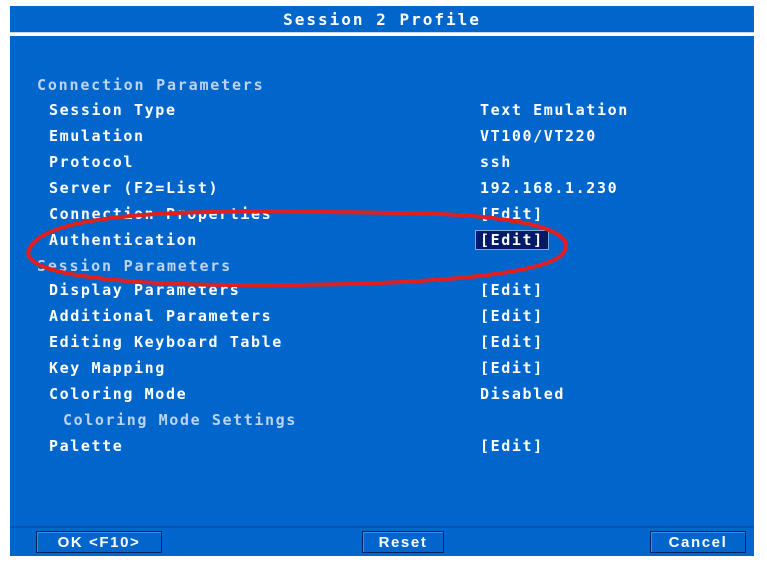  What do you see at coordinates (92, 162) in the screenshot?
I see `setting-label: Protocol` at bounding box center [92, 162].